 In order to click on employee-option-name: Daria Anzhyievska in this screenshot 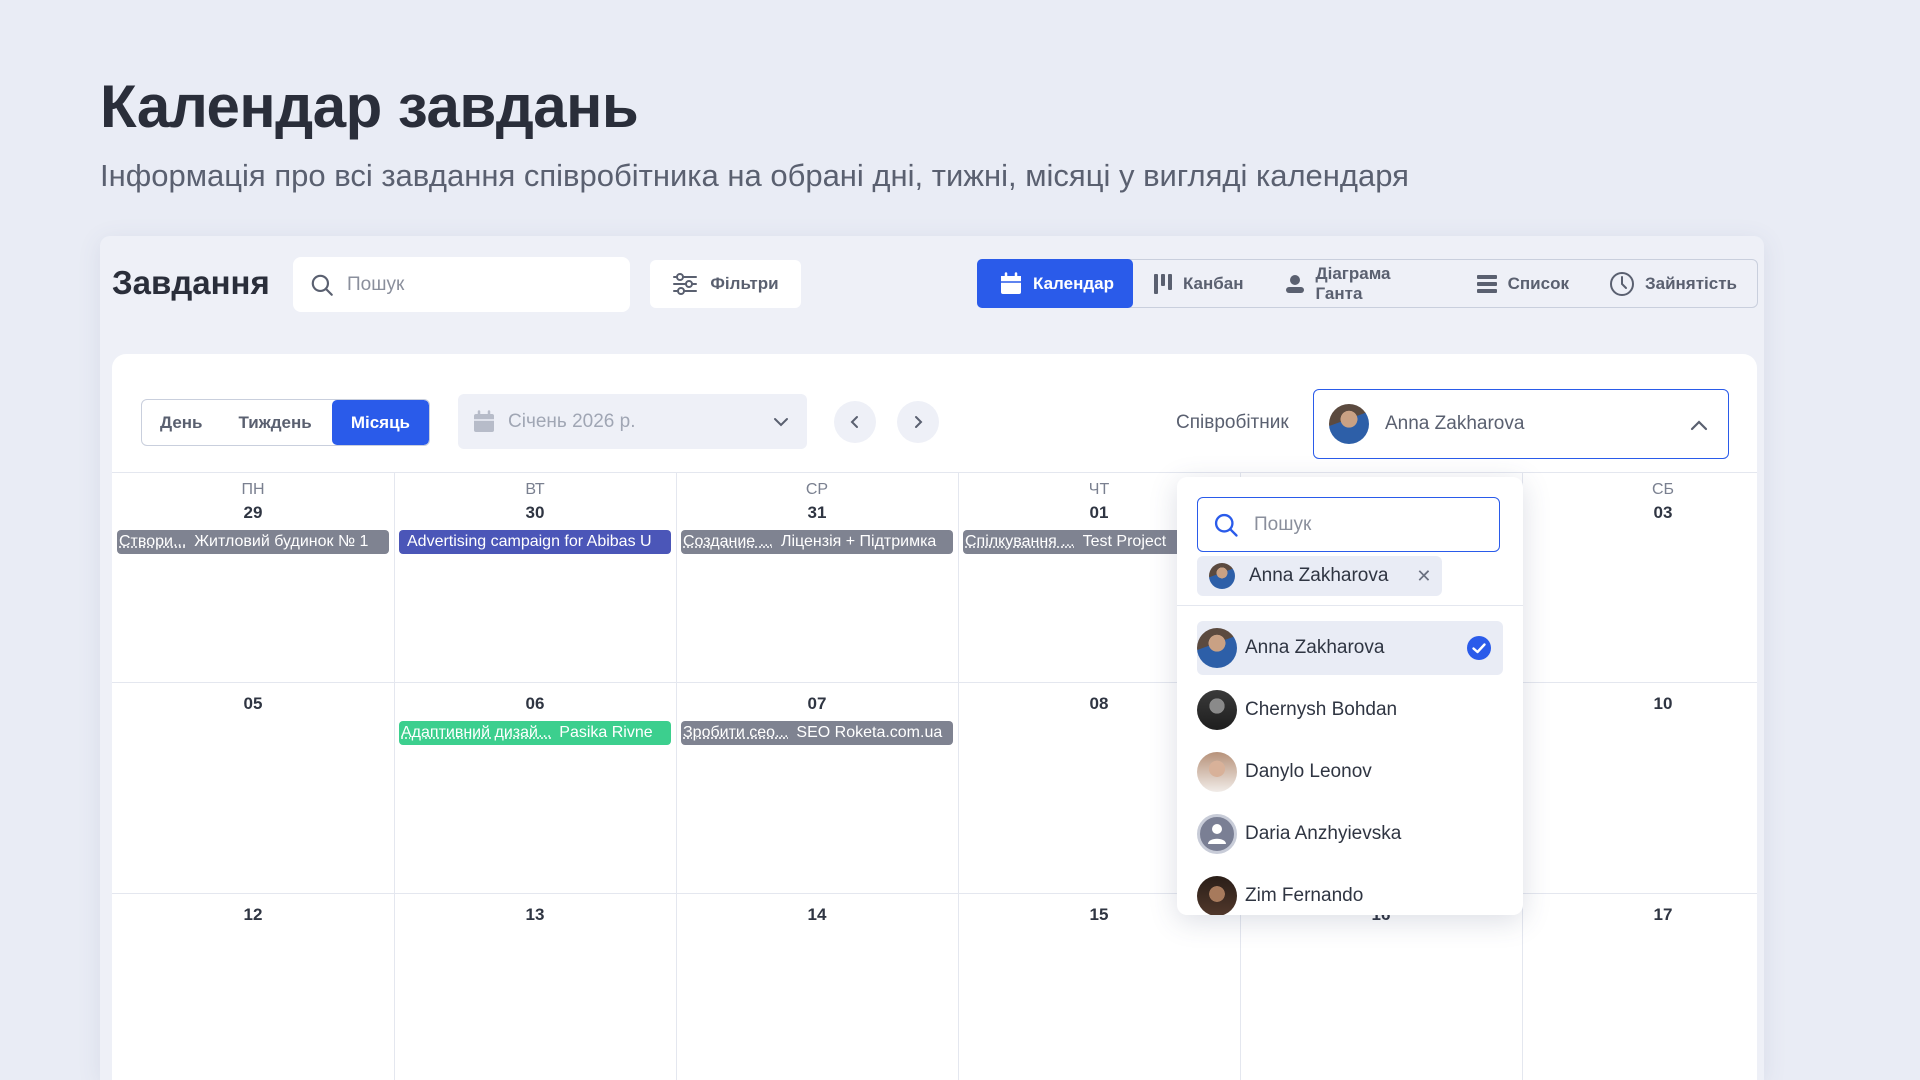, I will do `click(1323, 833)`.